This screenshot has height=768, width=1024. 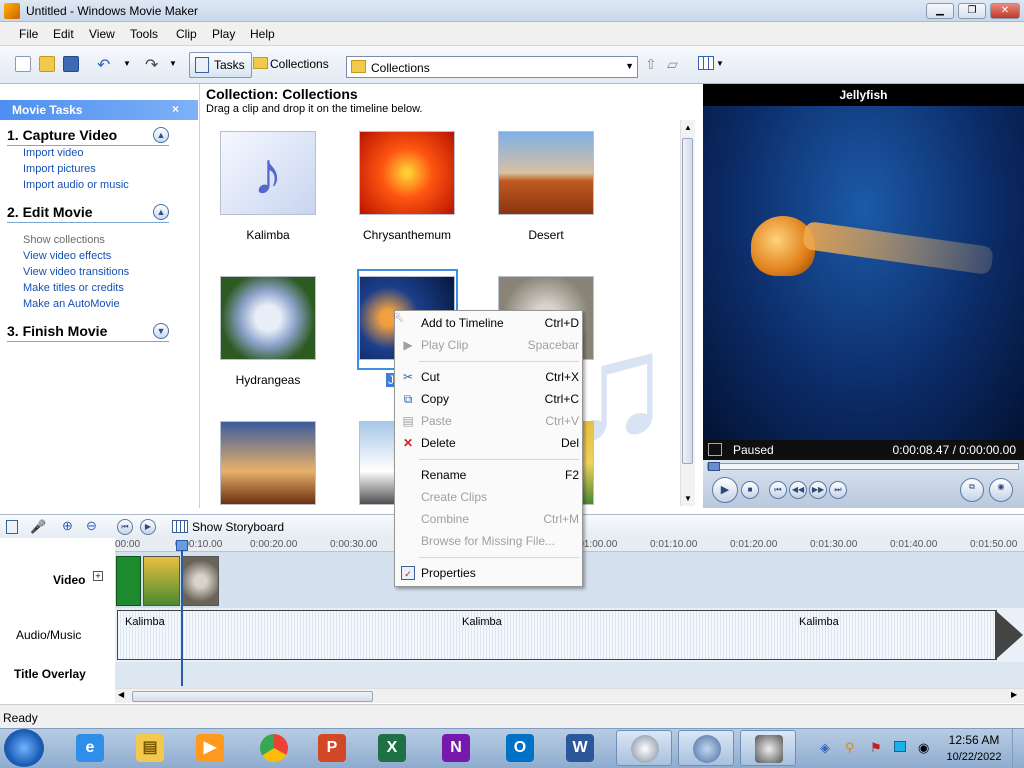 What do you see at coordinates (148, 527) in the screenshot?
I see `play-timeline-icon: ▶` at bounding box center [148, 527].